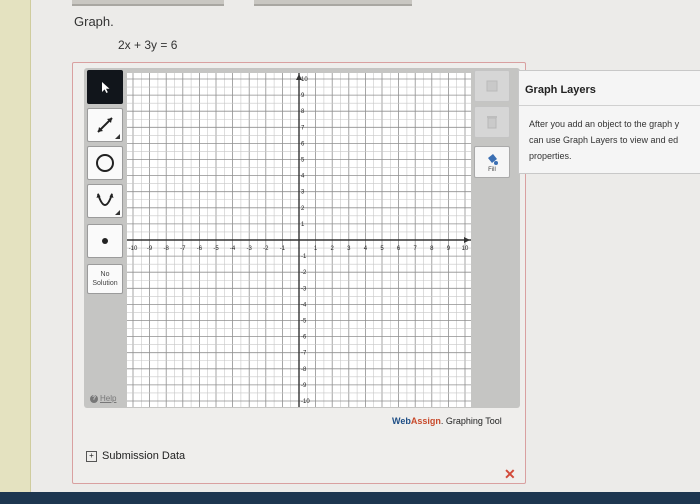 The image size is (700, 504). What do you see at coordinates (105, 283) in the screenshot?
I see `no-solution-line2: Solution` at bounding box center [105, 283].